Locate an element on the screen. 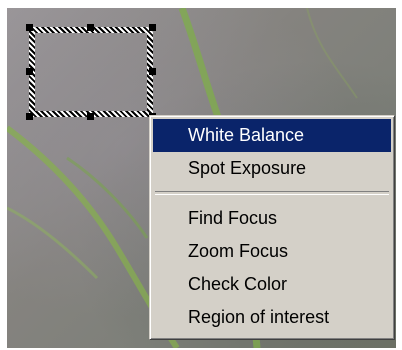 This screenshot has width=402, height=350. roi-handle-middle-right is located at coordinates (152, 71).